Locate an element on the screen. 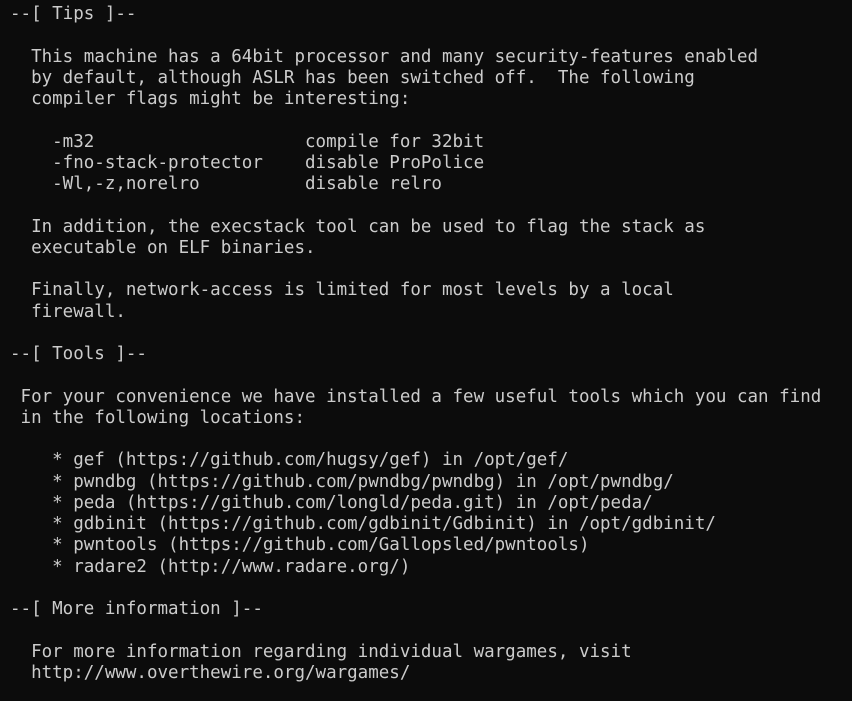  compiler-flag-line: -fno-stack-protector disable ProPolice is located at coordinates (247, 162).